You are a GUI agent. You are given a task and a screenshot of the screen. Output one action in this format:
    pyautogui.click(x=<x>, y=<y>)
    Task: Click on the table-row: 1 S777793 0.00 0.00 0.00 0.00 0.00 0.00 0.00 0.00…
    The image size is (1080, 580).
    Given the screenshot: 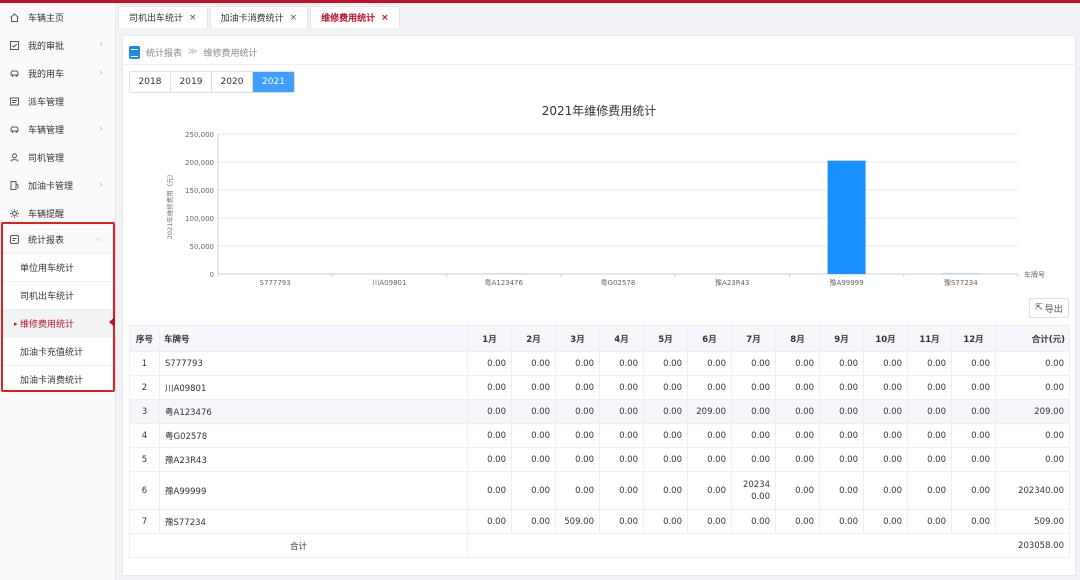 What is the action you would take?
    pyautogui.click(x=599, y=363)
    